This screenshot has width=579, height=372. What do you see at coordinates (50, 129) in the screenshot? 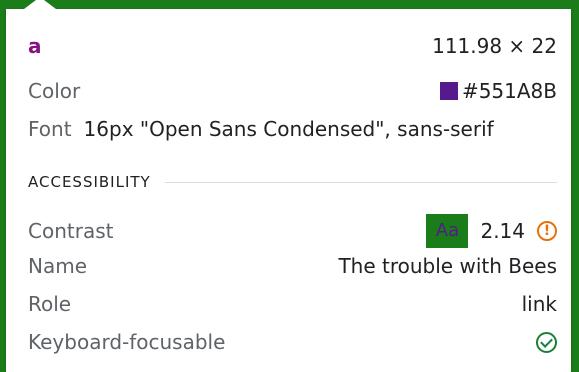
I see `font-label: Font` at bounding box center [50, 129].